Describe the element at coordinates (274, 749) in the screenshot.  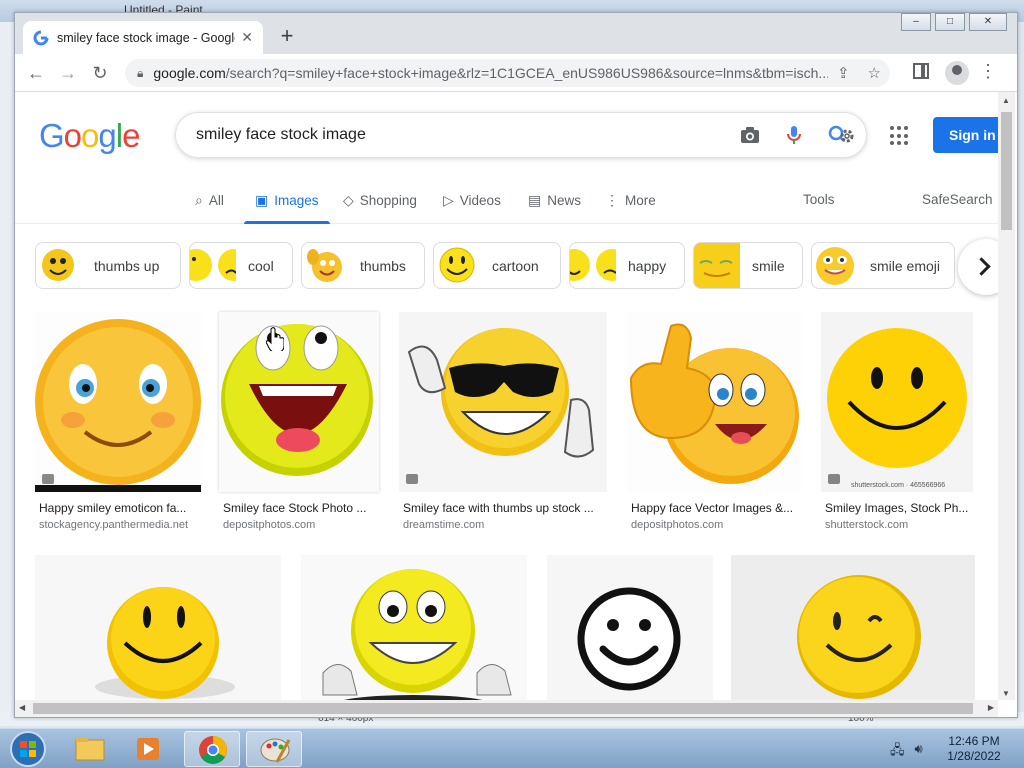
I see `paint-taskbar-button` at that location.